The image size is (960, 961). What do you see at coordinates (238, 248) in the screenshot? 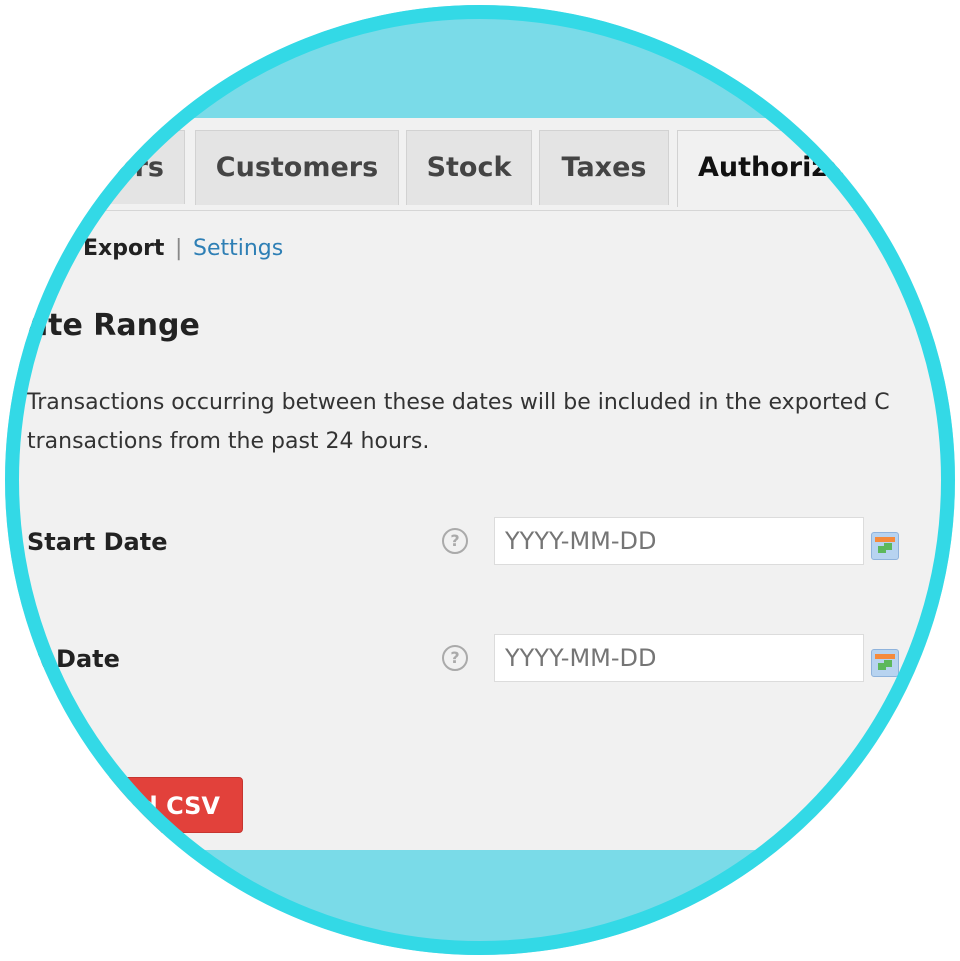
I see `subnav-settings-link: Settings` at bounding box center [238, 248].